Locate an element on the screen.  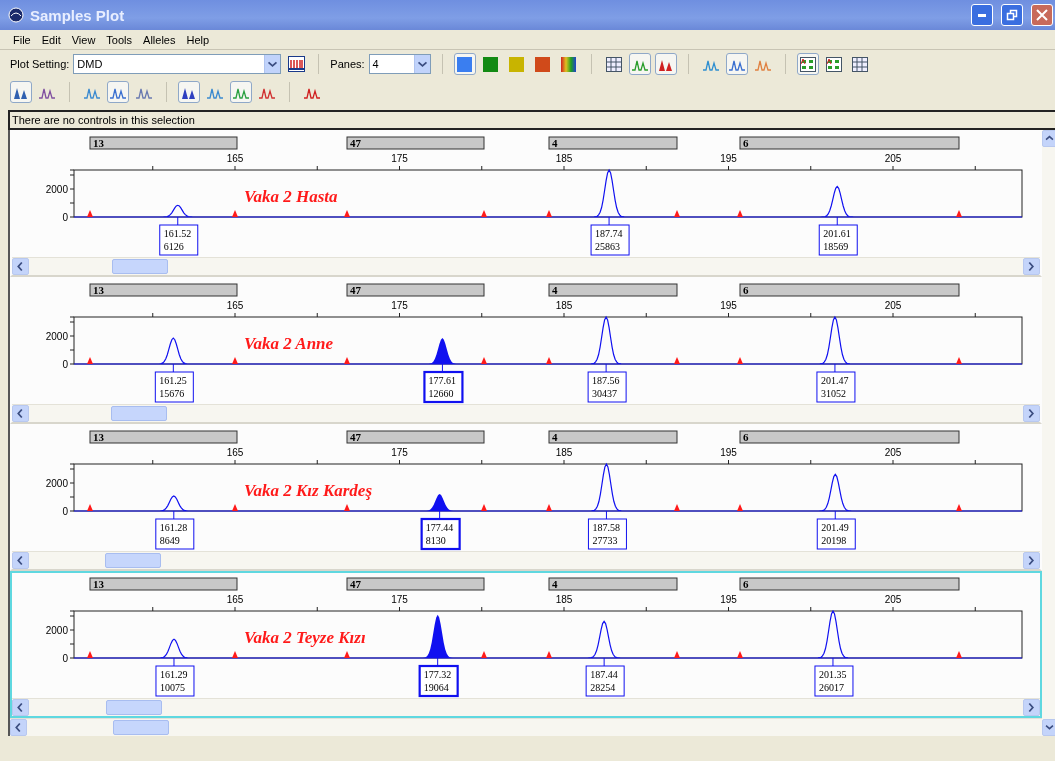
plot-settings-button is located at coordinates (296, 64).